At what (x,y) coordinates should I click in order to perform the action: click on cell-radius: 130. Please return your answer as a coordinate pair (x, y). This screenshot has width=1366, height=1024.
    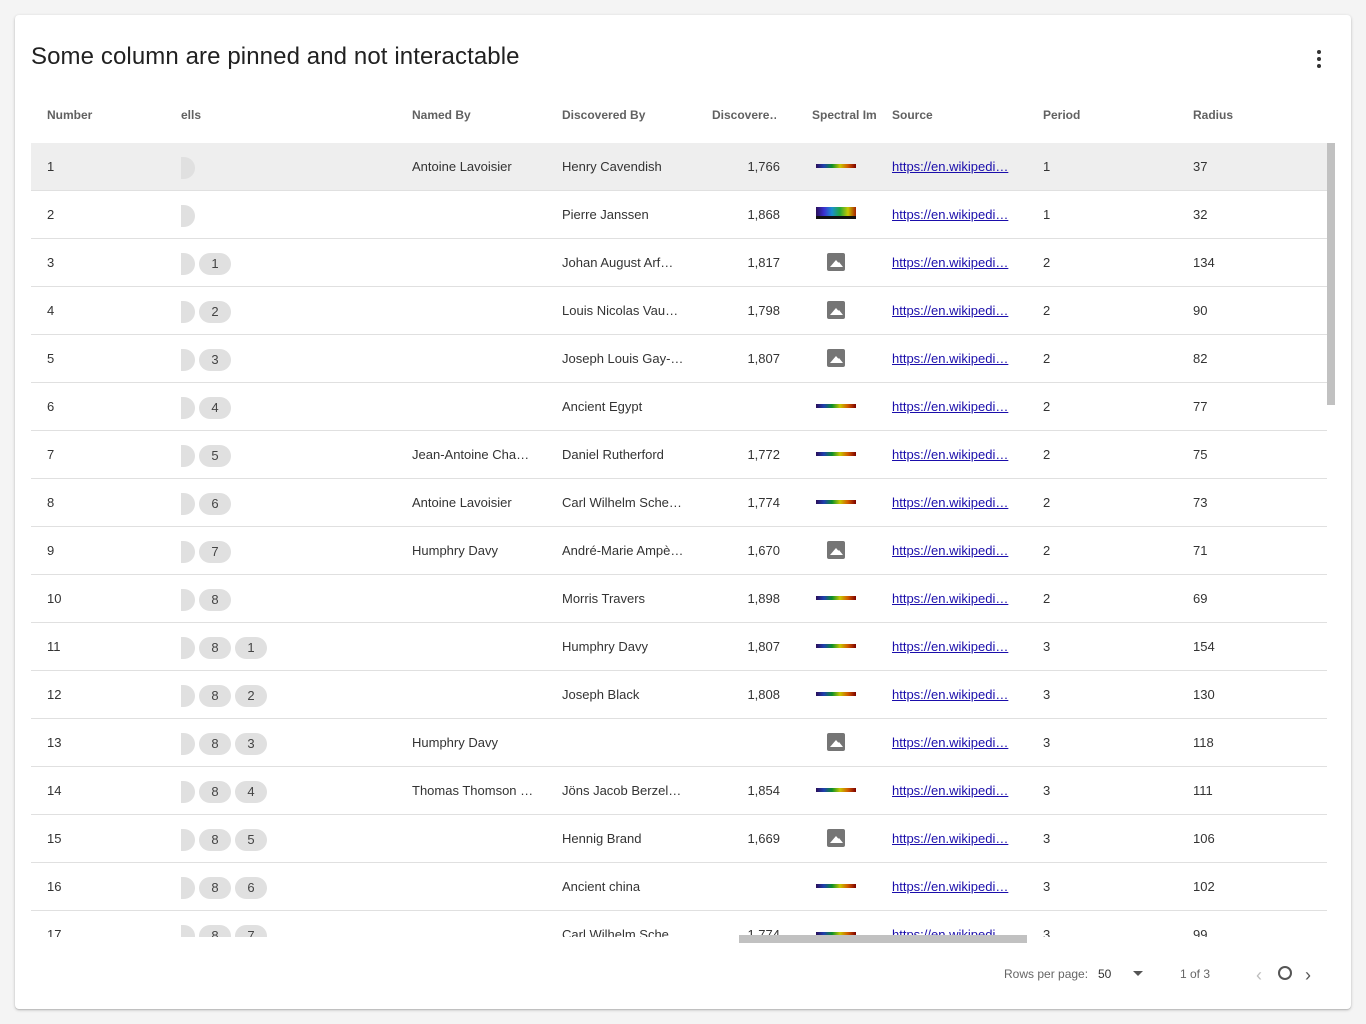
    Looking at the image, I should click on (1204, 694).